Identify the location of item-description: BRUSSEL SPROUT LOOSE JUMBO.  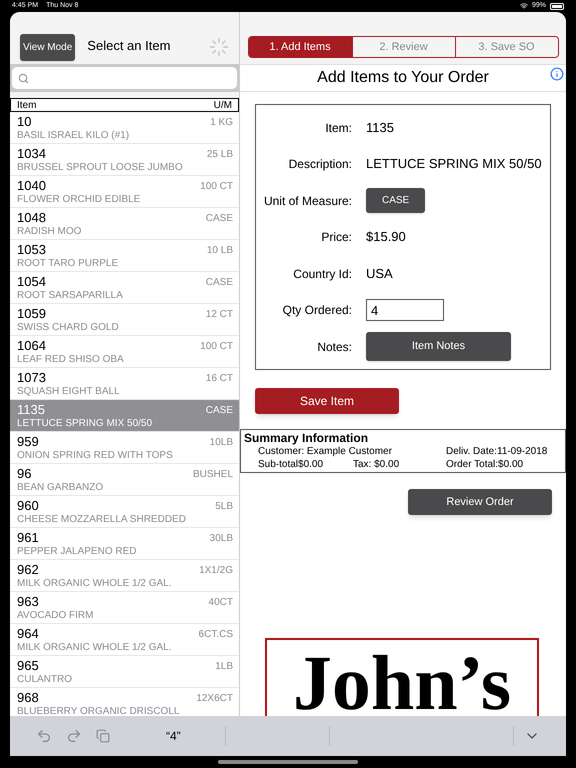
(100, 167).